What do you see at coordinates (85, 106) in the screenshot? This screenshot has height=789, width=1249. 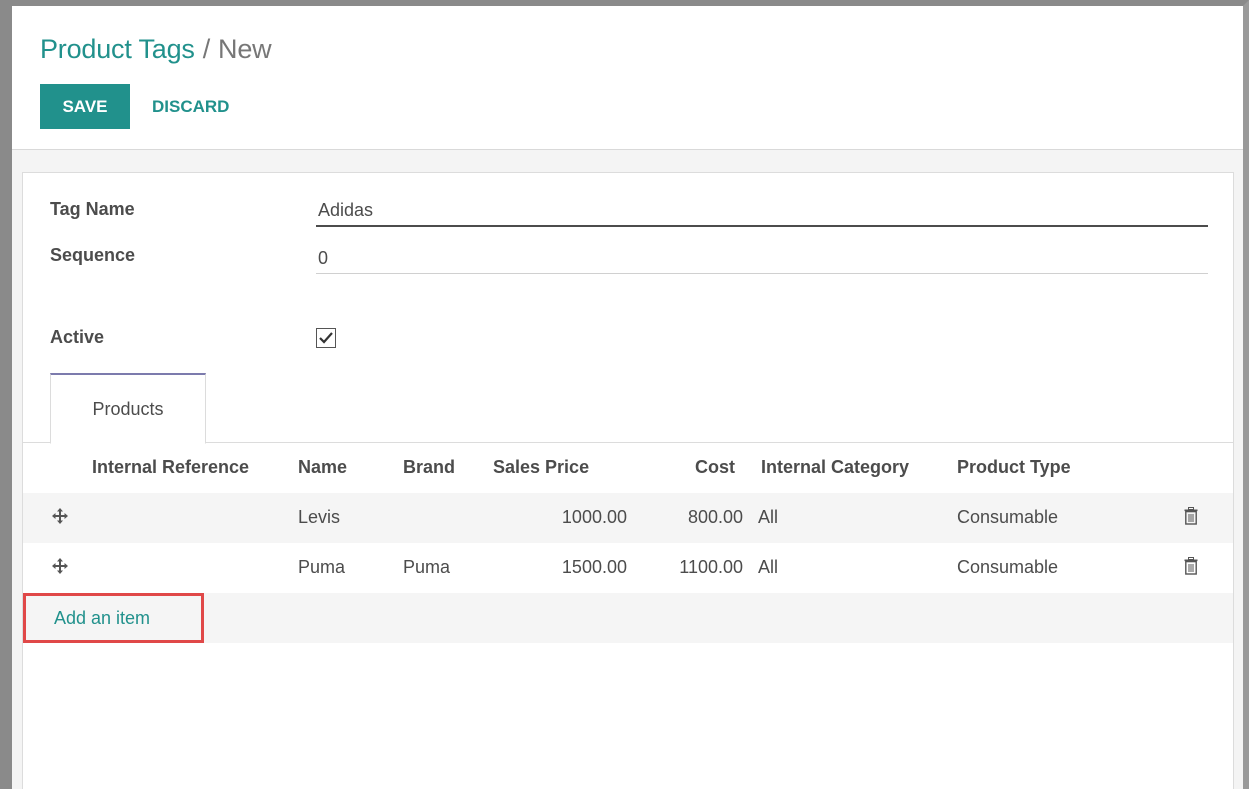 I see `save-button: SAVE` at bounding box center [85, 106].